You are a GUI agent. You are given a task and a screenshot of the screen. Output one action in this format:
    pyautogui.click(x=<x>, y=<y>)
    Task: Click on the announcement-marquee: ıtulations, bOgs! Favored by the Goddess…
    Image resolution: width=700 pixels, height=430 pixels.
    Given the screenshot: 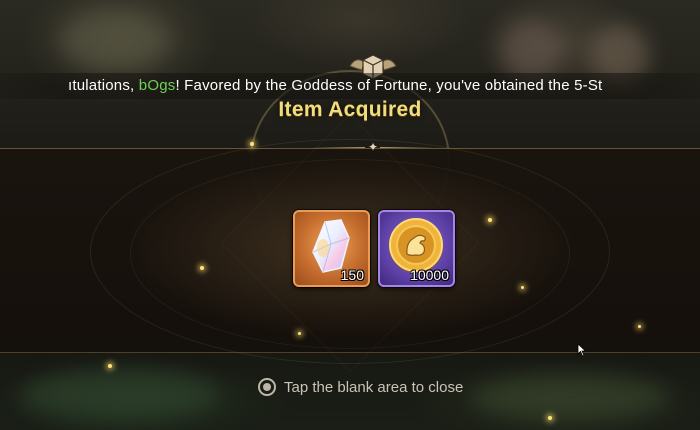 What is the action you would take?
    pyautogui.click(x=350, y=86)
    